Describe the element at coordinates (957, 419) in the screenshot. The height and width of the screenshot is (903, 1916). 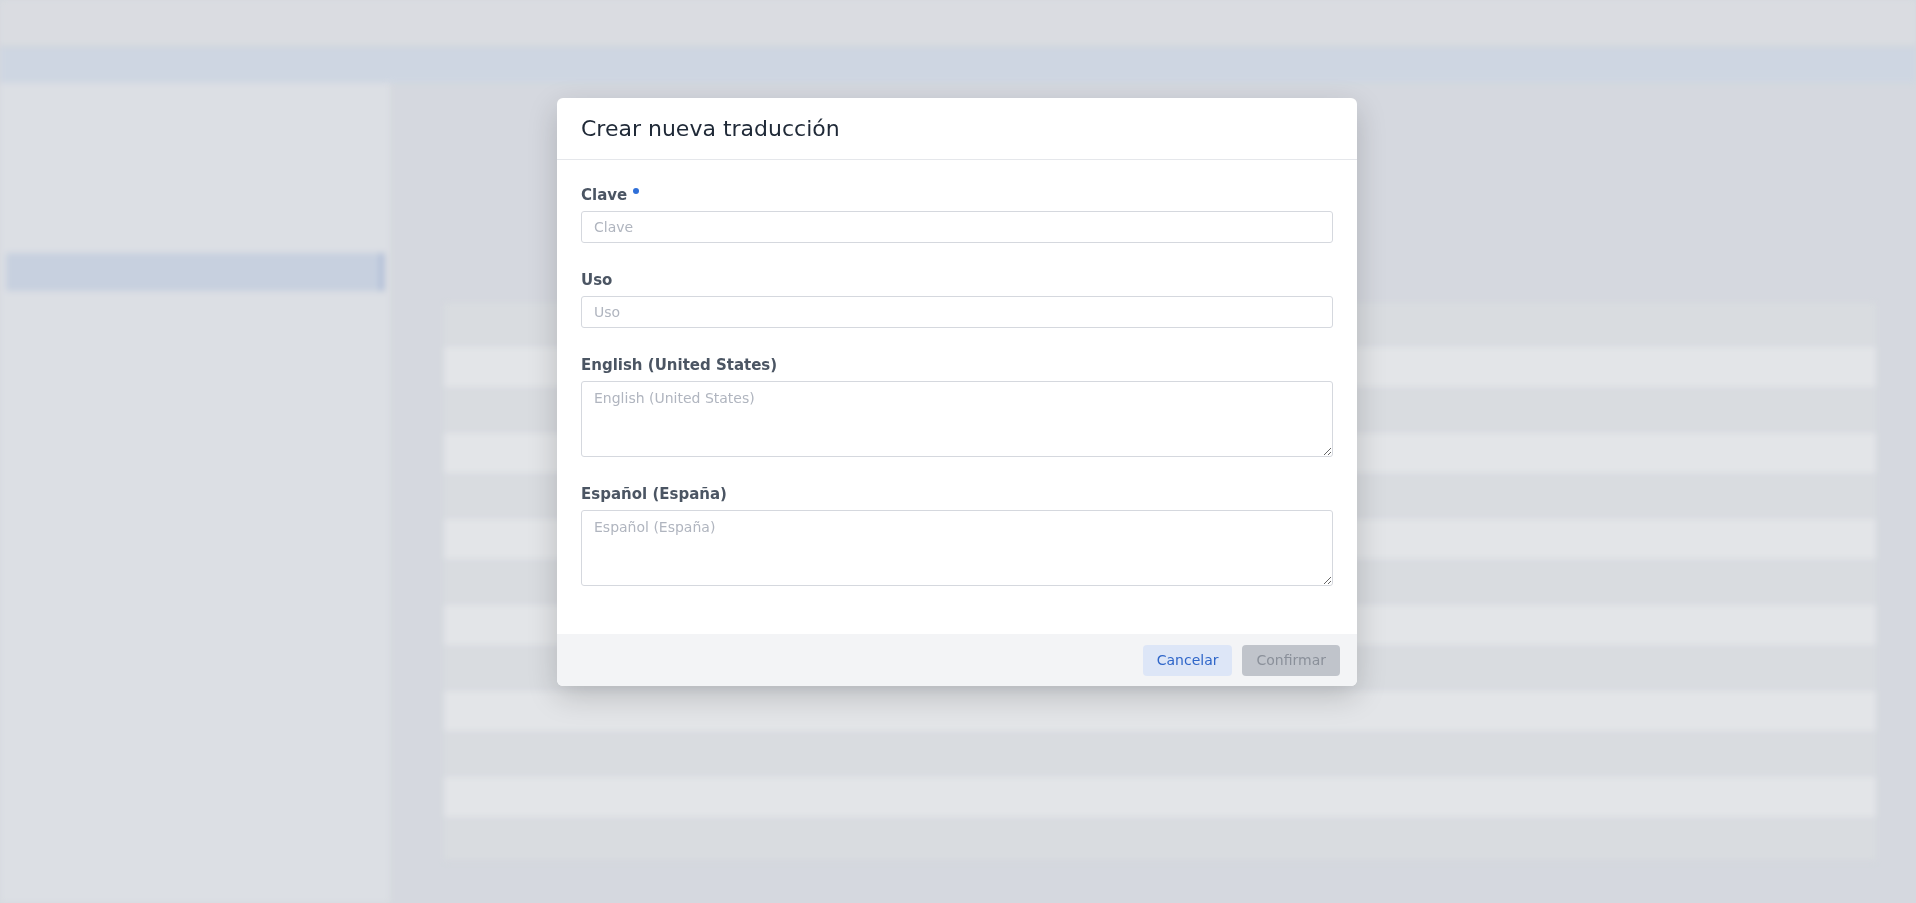
I see `text-area: English (United States)` at that location.